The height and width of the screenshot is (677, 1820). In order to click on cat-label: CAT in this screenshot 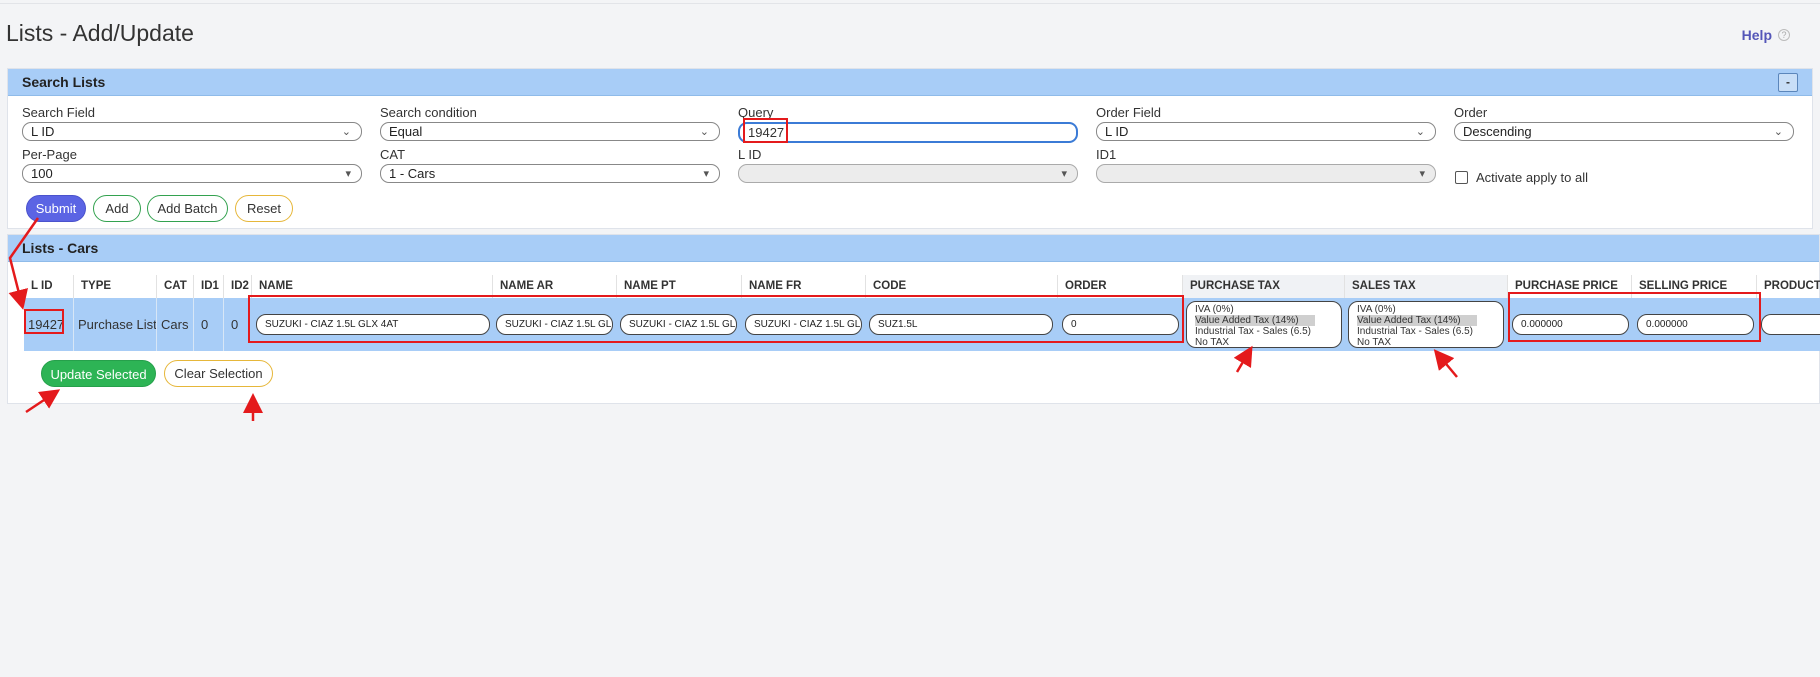, I will do `click(393, 154)`.